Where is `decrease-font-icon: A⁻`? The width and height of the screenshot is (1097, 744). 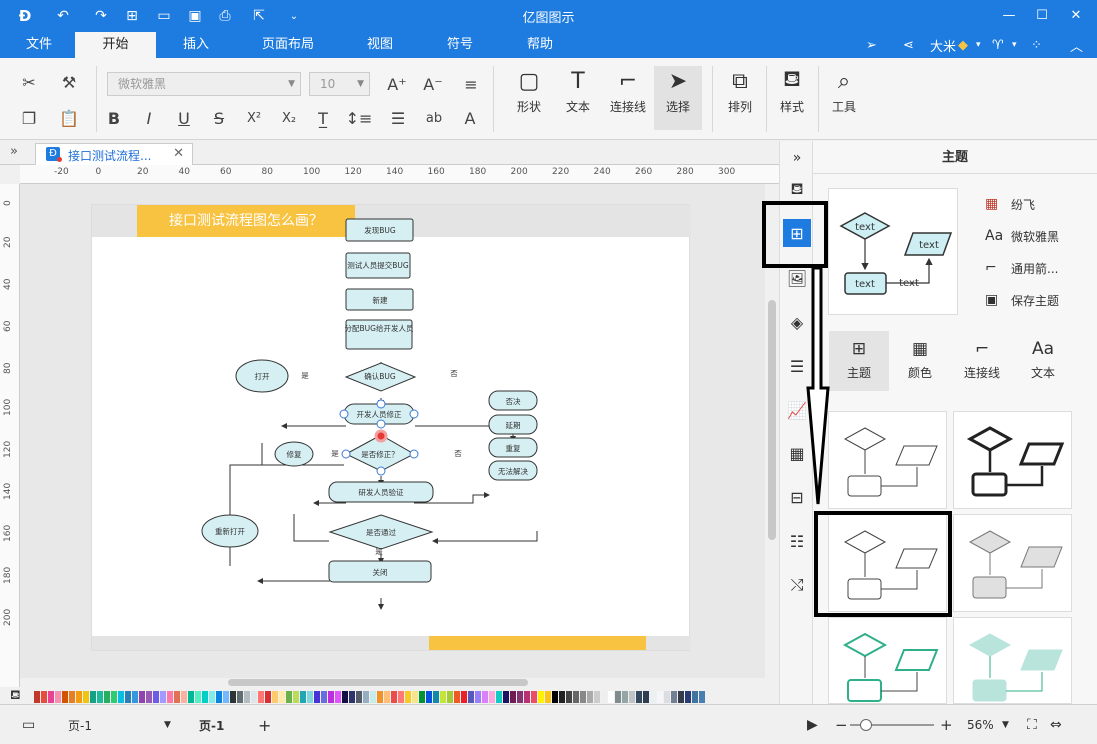 decrease-font-icon: A⁻ is located at coordinates (433, 84).